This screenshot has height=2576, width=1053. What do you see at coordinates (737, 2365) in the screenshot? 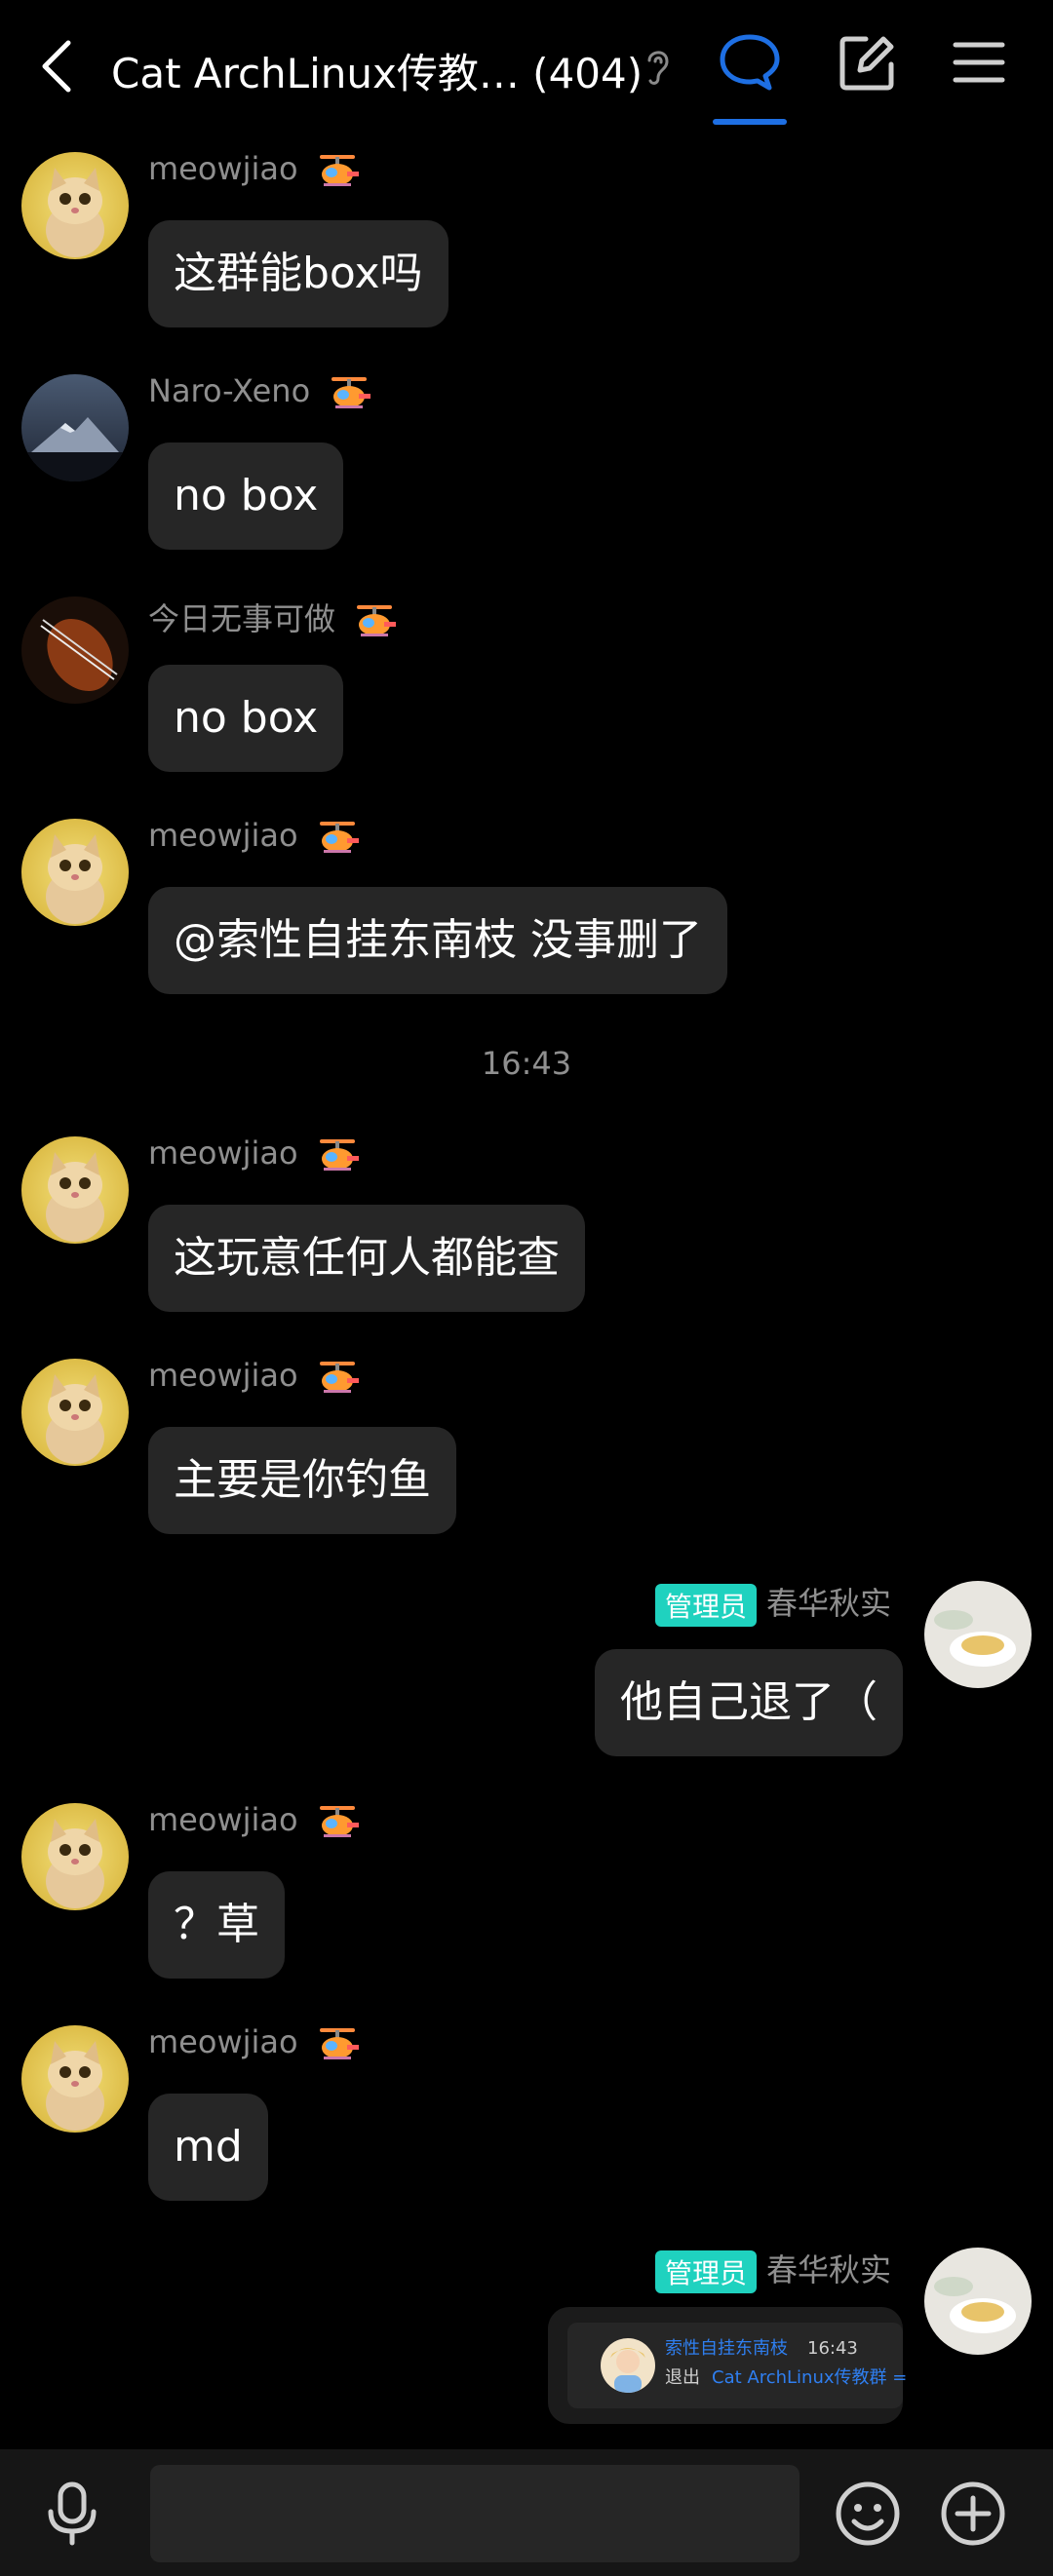
I see `notice-content: 索性自挂东南枝 16:43 退出 Cat ArchLinux传教群 =` at bounding box center [737, 2365].